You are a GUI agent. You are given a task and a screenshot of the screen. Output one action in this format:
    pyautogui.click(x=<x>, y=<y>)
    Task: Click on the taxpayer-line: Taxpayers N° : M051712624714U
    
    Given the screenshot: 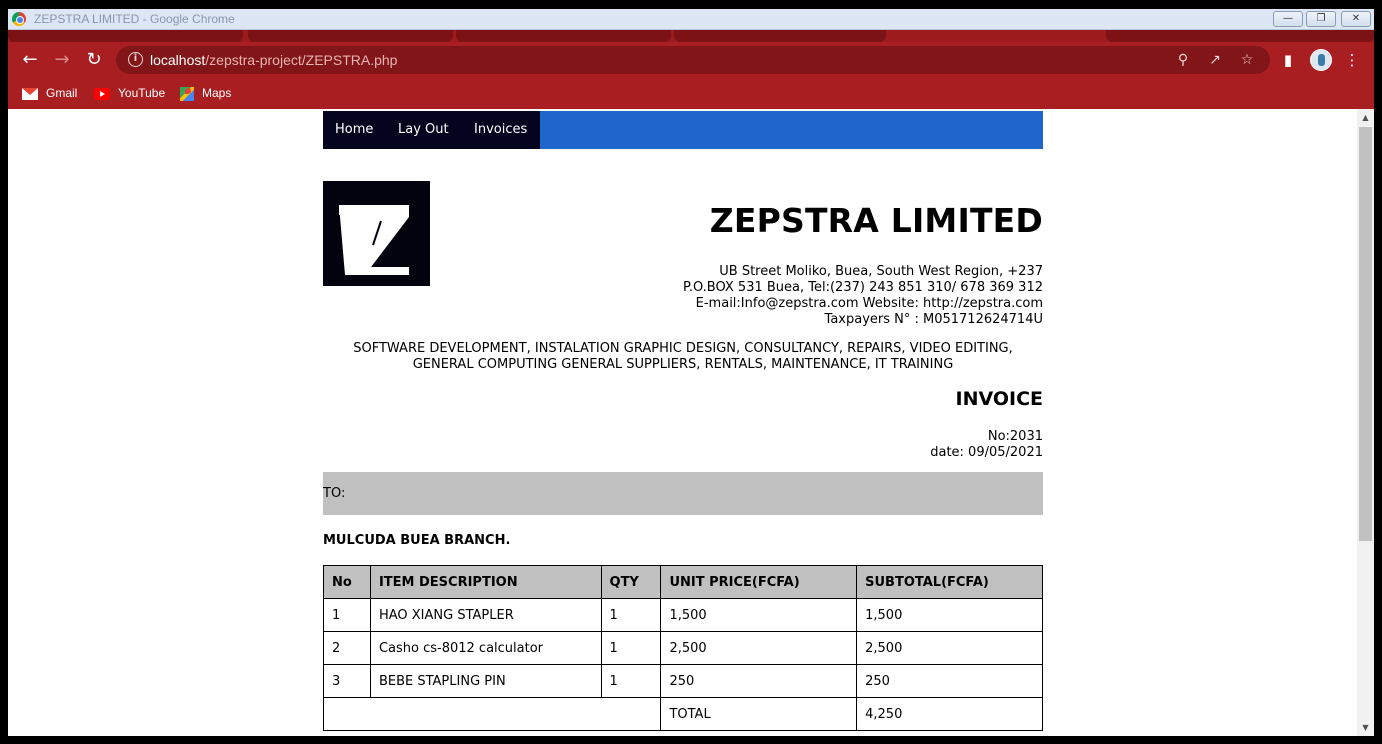 What is the action you would take?
    pyautogui.click(x=933, y=319)
    